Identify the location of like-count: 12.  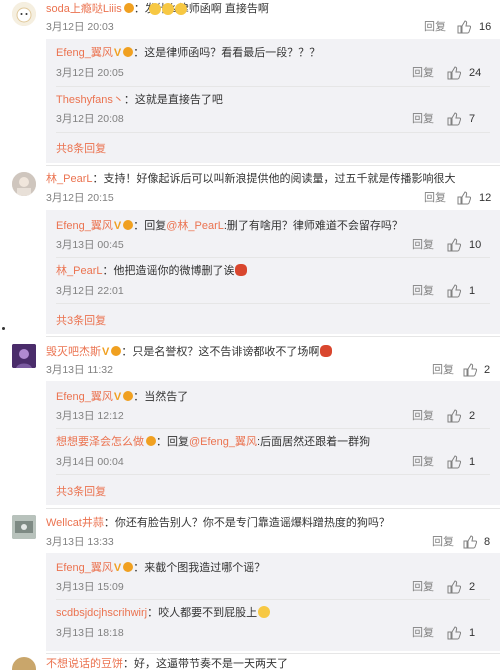
(485, 198).